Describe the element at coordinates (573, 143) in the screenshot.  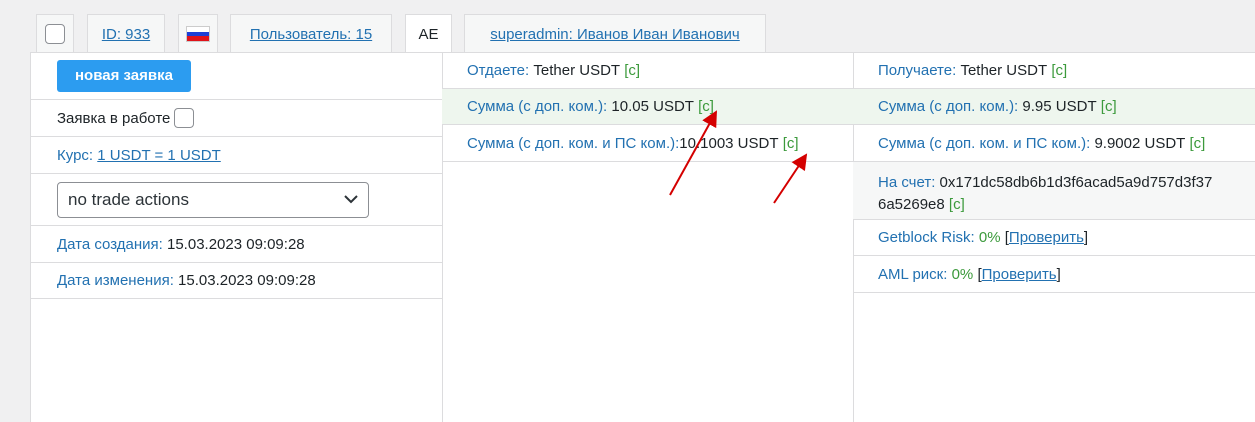
I see `give-sum-ps-label: Сумма (с доп. ком. и ПС ком.):` at that location.